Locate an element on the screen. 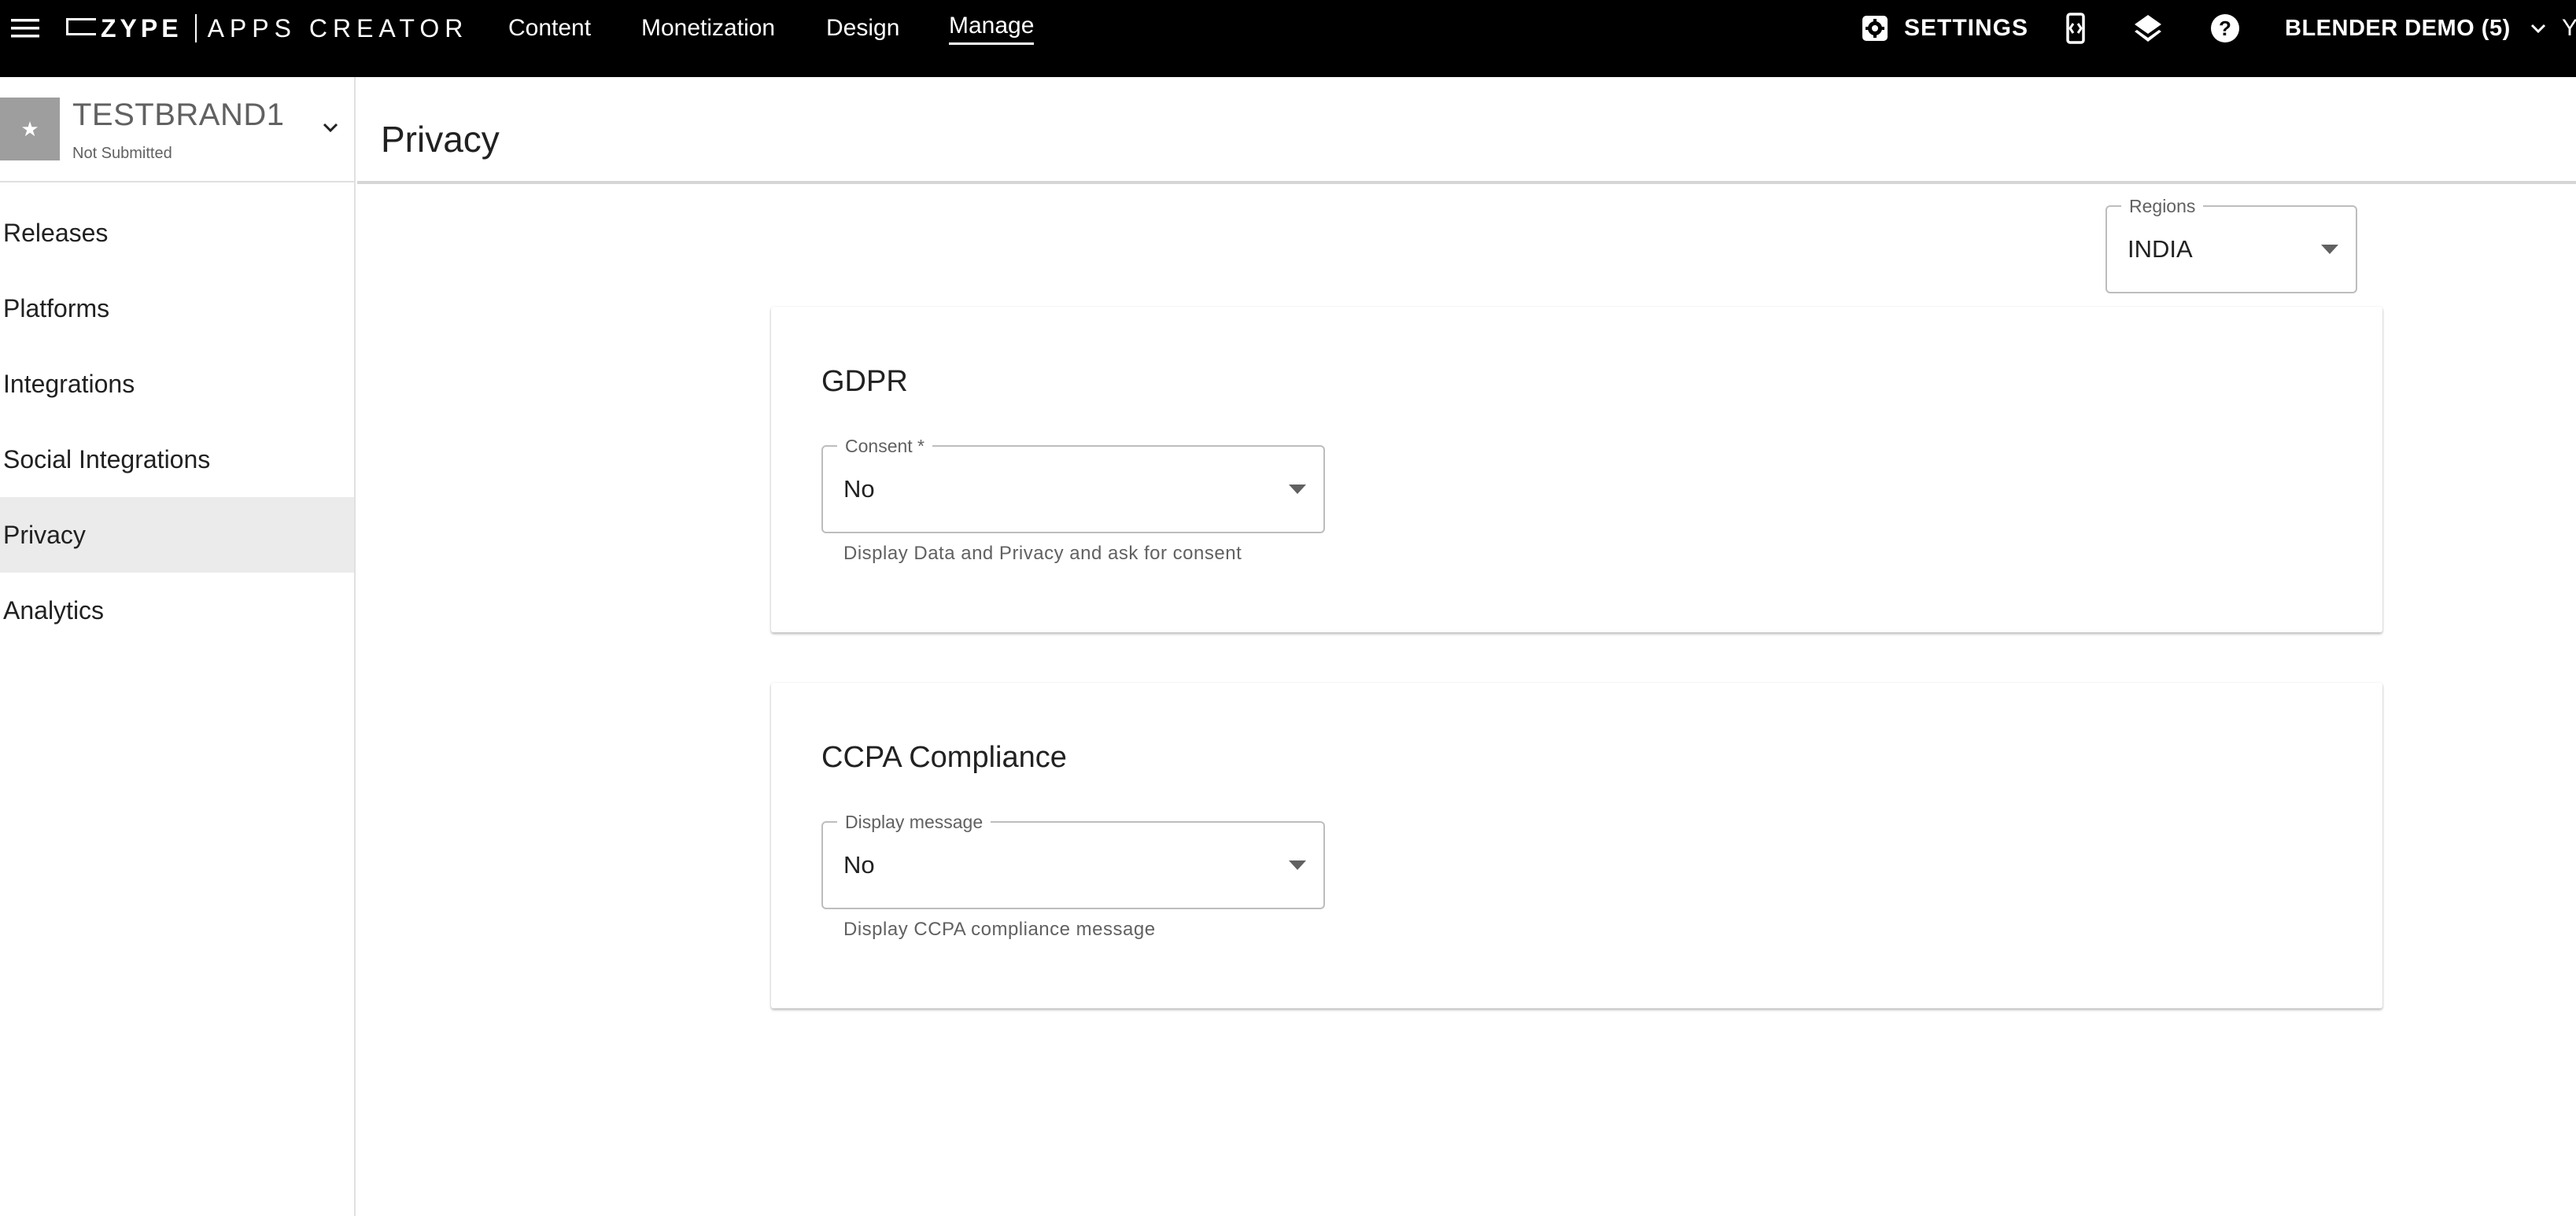 The width and height of the screenshot is (2576, 1216). sidebar-item-analytics: Analytics is located at coordinates (177, 610).